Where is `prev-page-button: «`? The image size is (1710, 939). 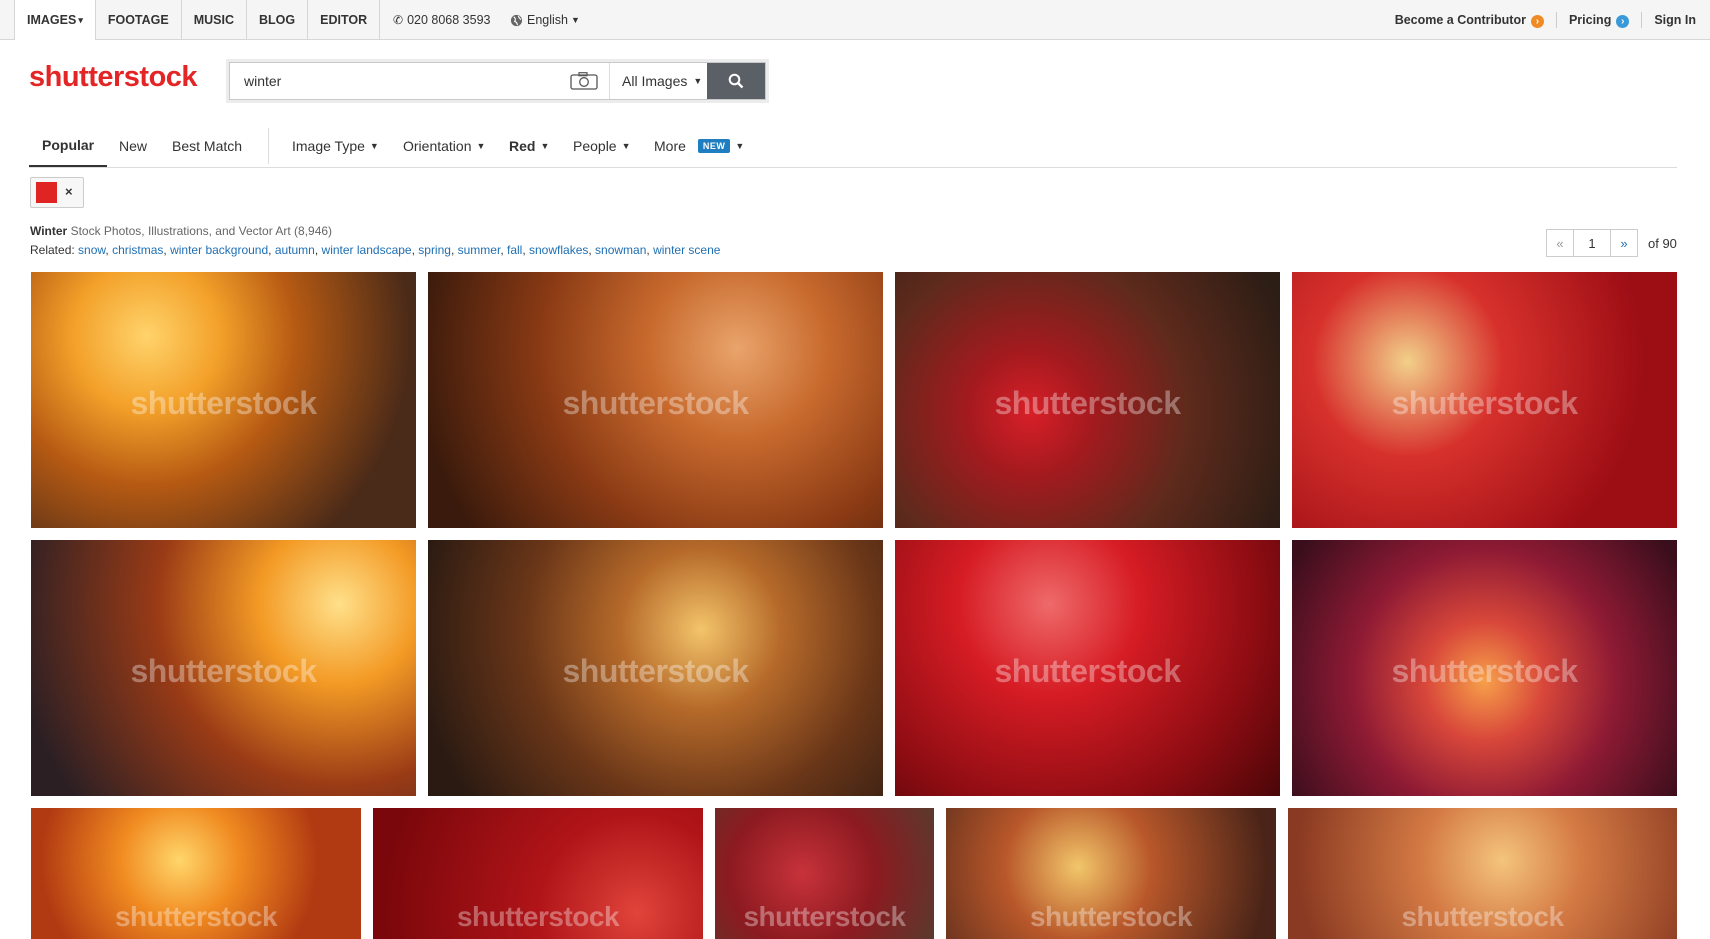 prev-page-button: « is located at coordinates (1560, 243).